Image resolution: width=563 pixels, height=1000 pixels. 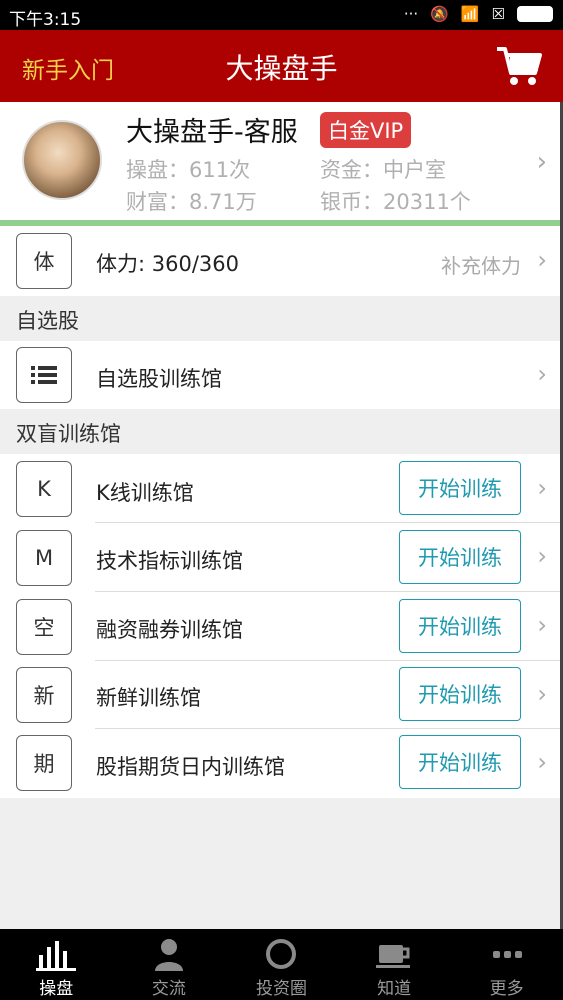 What do you see at coordinates (439, 14) in the screenshot?
I see `mute-icon: 🔕` at bounding box center [439, 14].